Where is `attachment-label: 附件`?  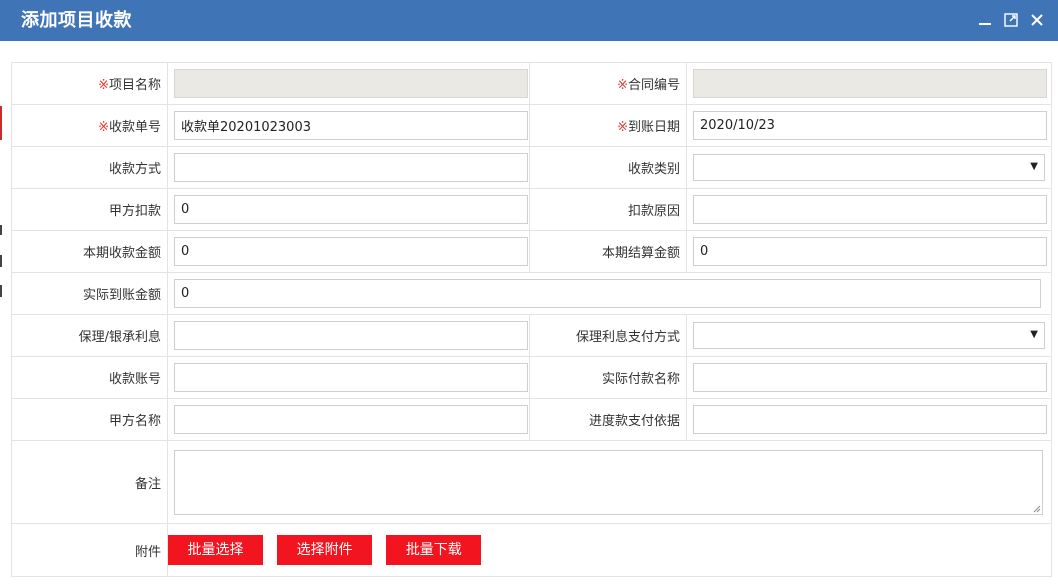
attachment-label: 附件 is located at coordinates (89, 550).